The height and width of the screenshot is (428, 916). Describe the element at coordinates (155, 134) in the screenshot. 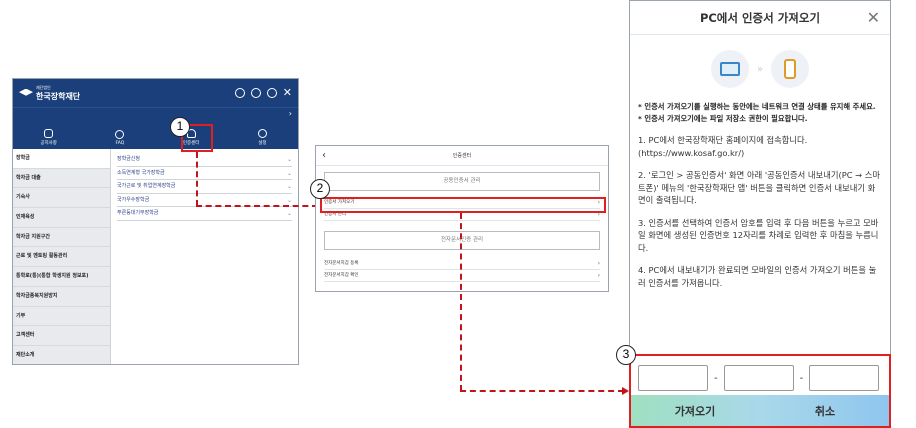

I see `app-nav: 공지사항 FAQ 인증센터 설정` at that location.